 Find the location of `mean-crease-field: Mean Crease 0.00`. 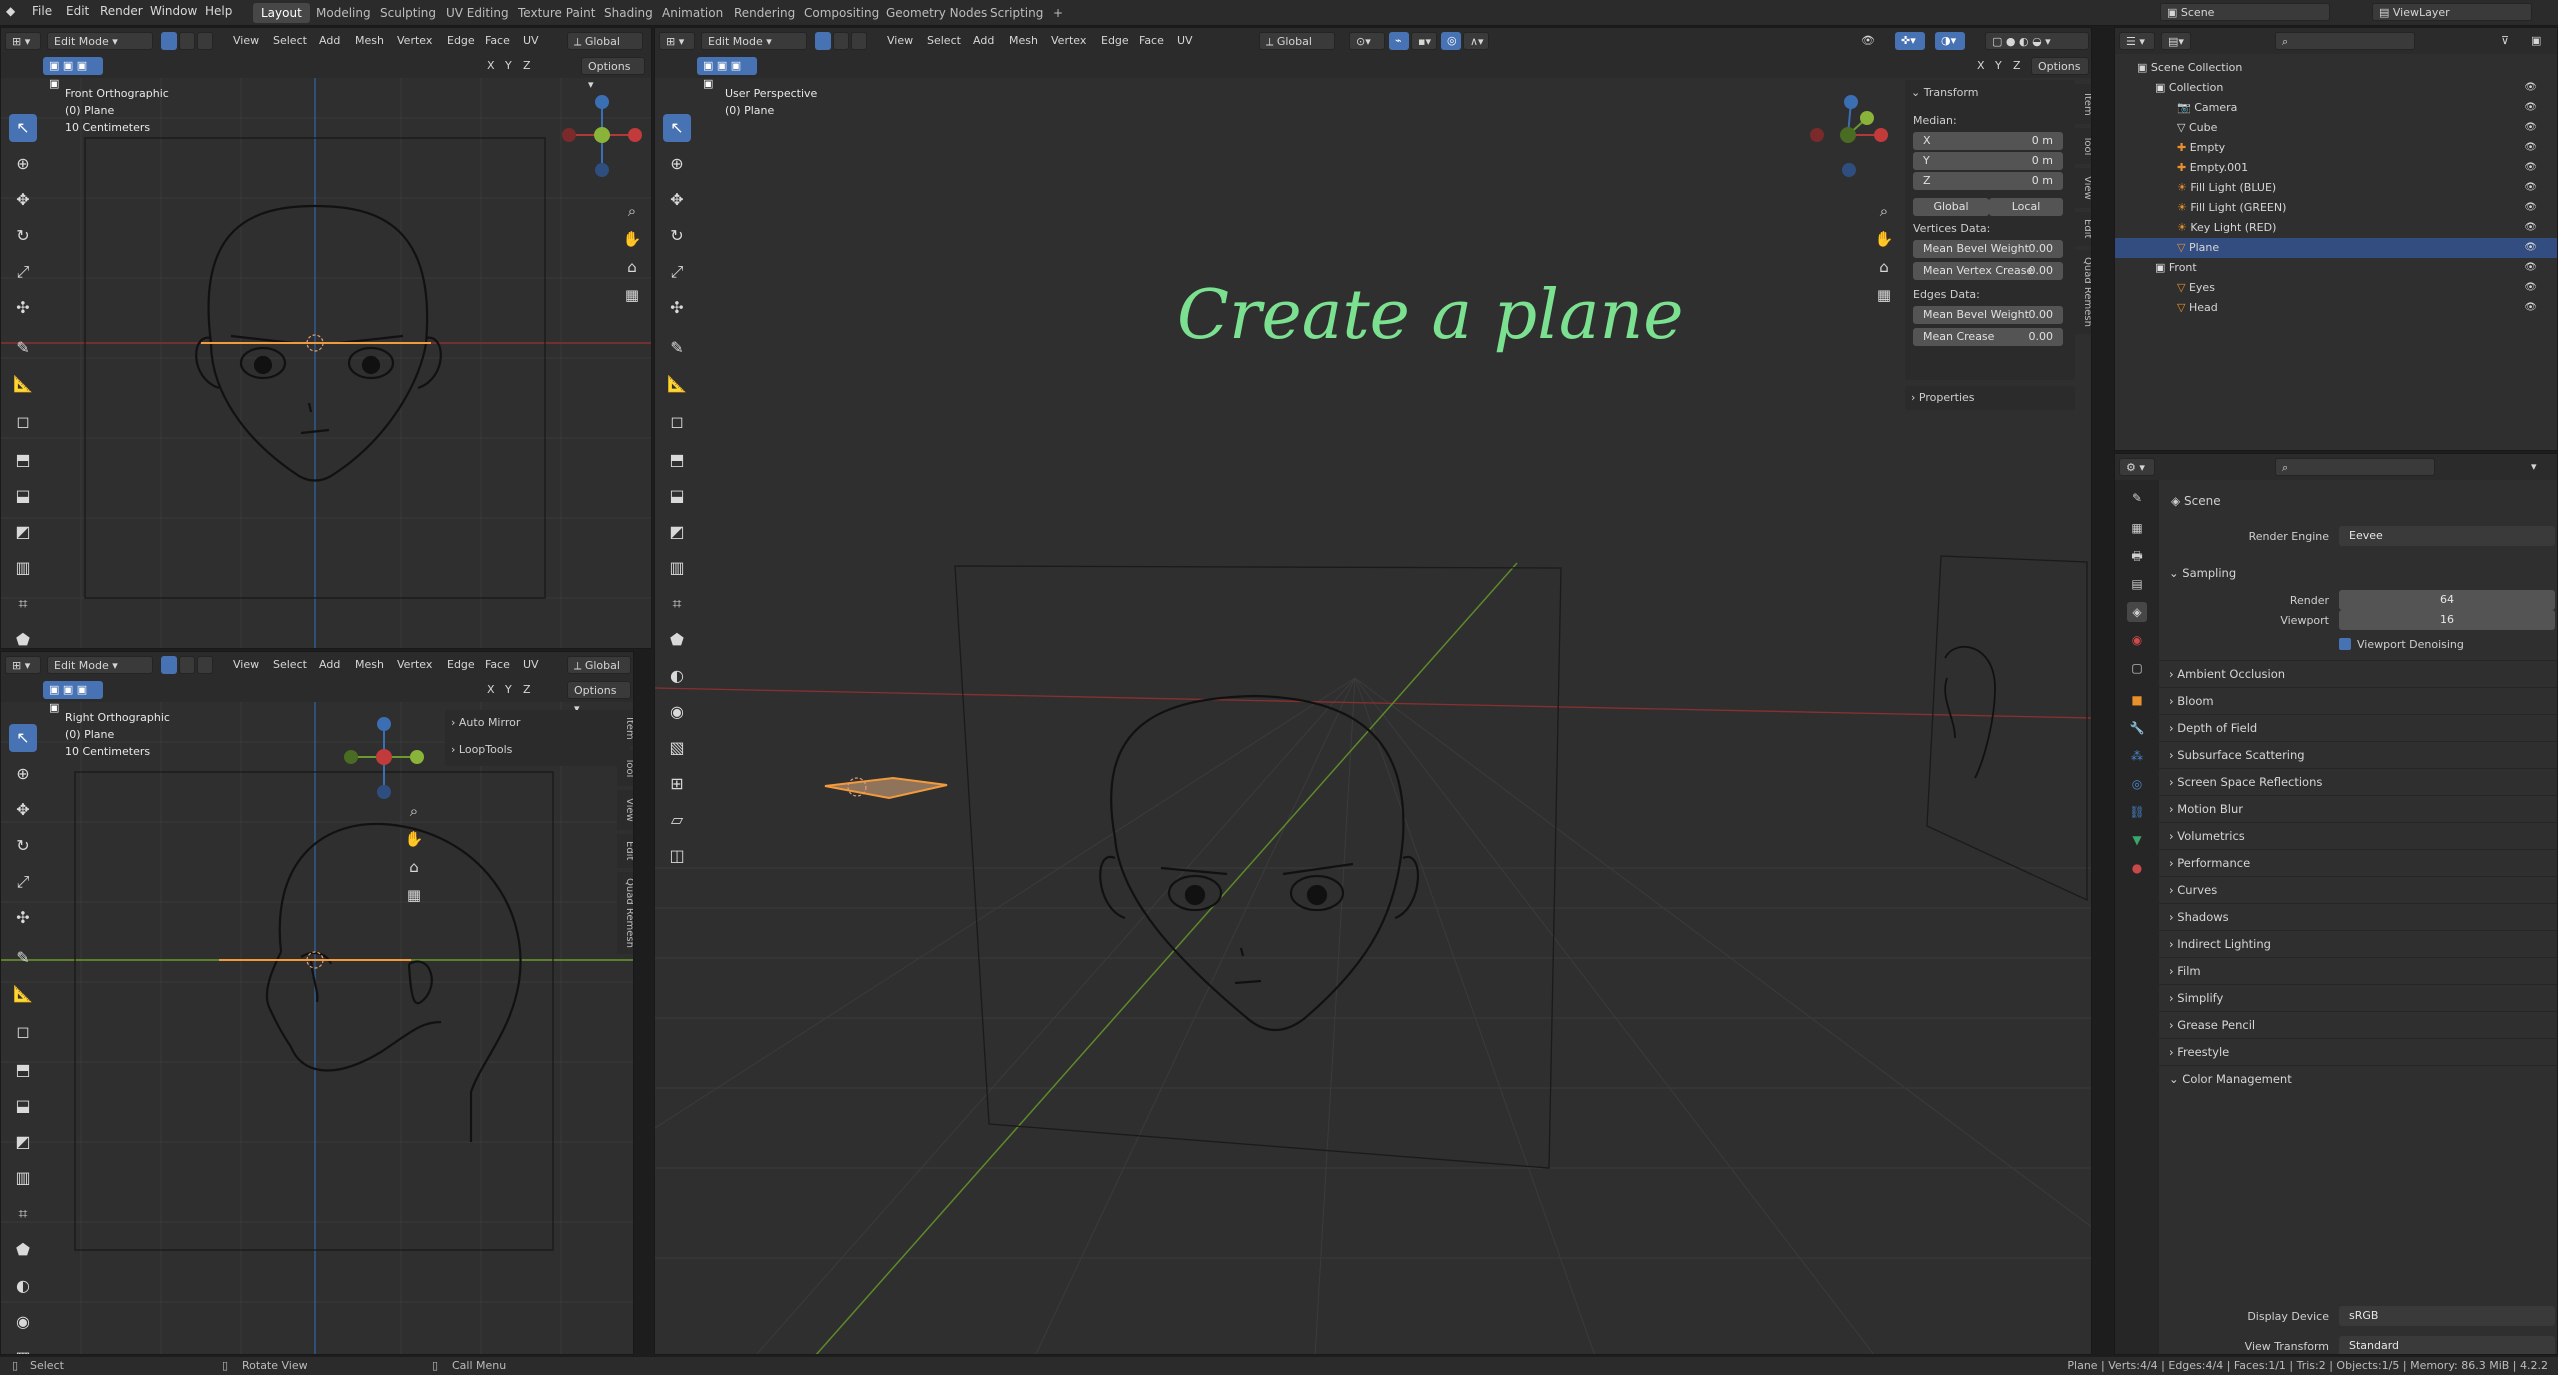

mean-crease-field: Mean Crease 0.00 is located at coordinates (1988, 337).